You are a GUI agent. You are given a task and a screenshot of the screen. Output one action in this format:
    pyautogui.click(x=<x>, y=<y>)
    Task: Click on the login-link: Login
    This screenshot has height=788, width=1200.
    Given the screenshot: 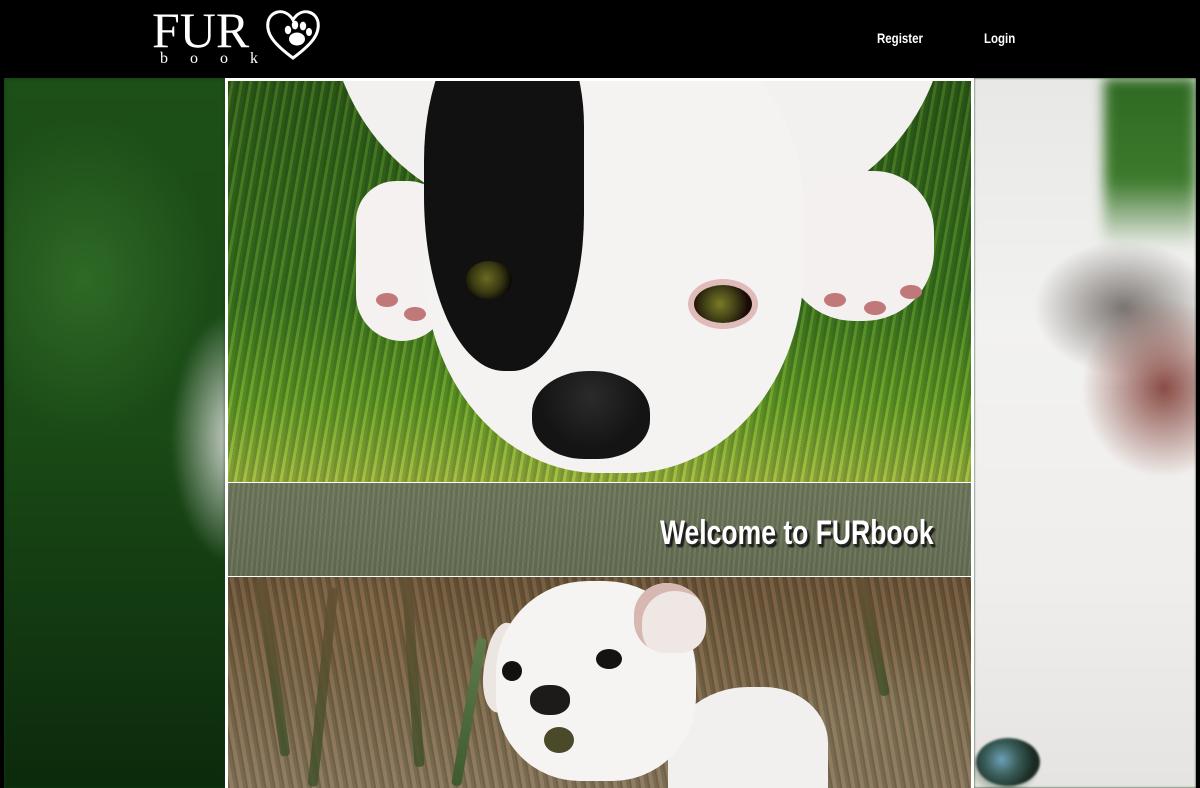 What is the action you would take?
    pyautogui.click(x=999, y=38)
    